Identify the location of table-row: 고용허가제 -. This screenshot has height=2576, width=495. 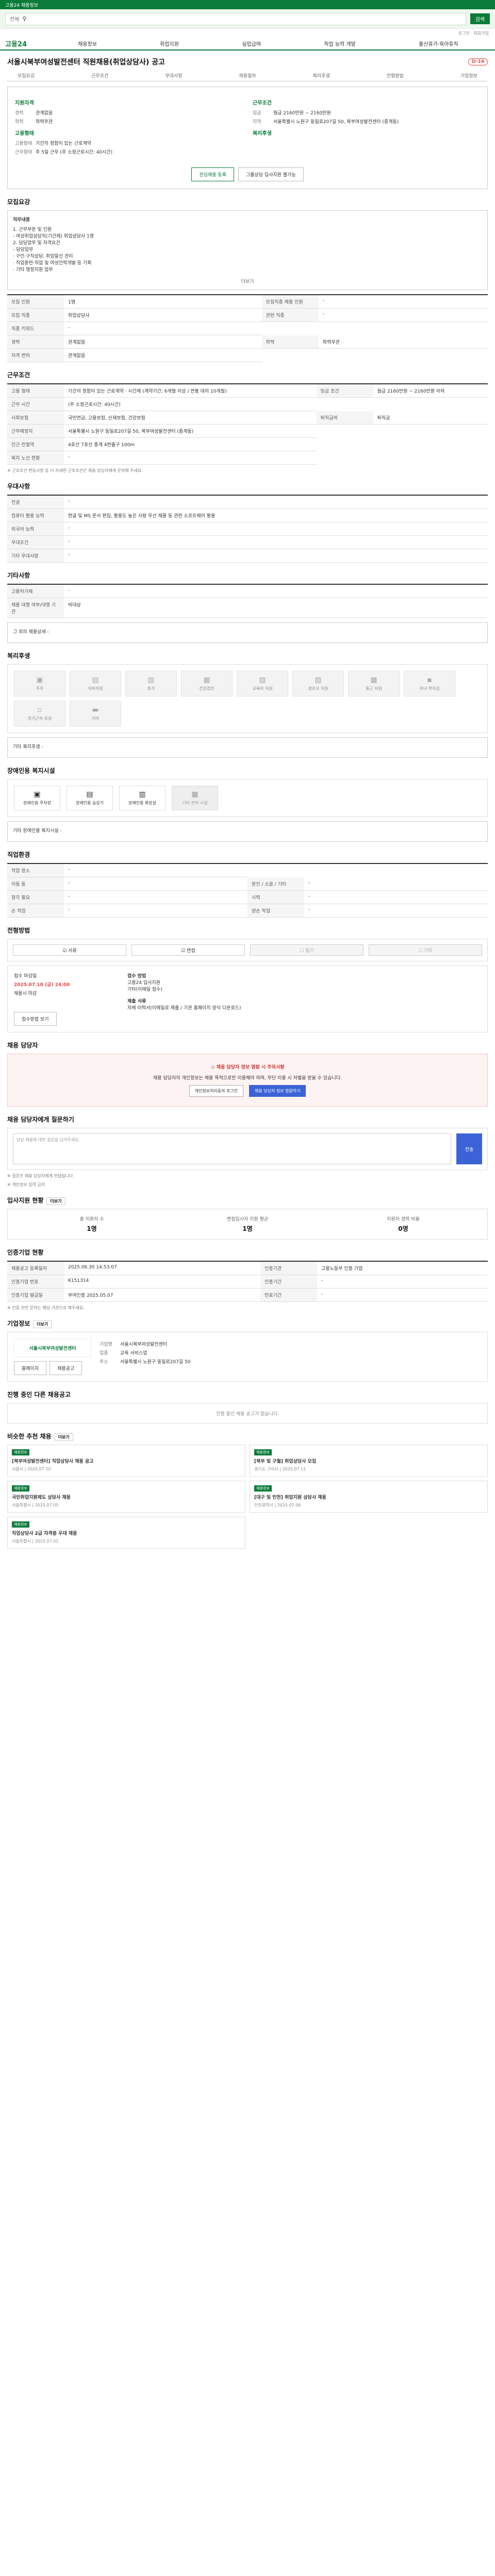
(247, 591).